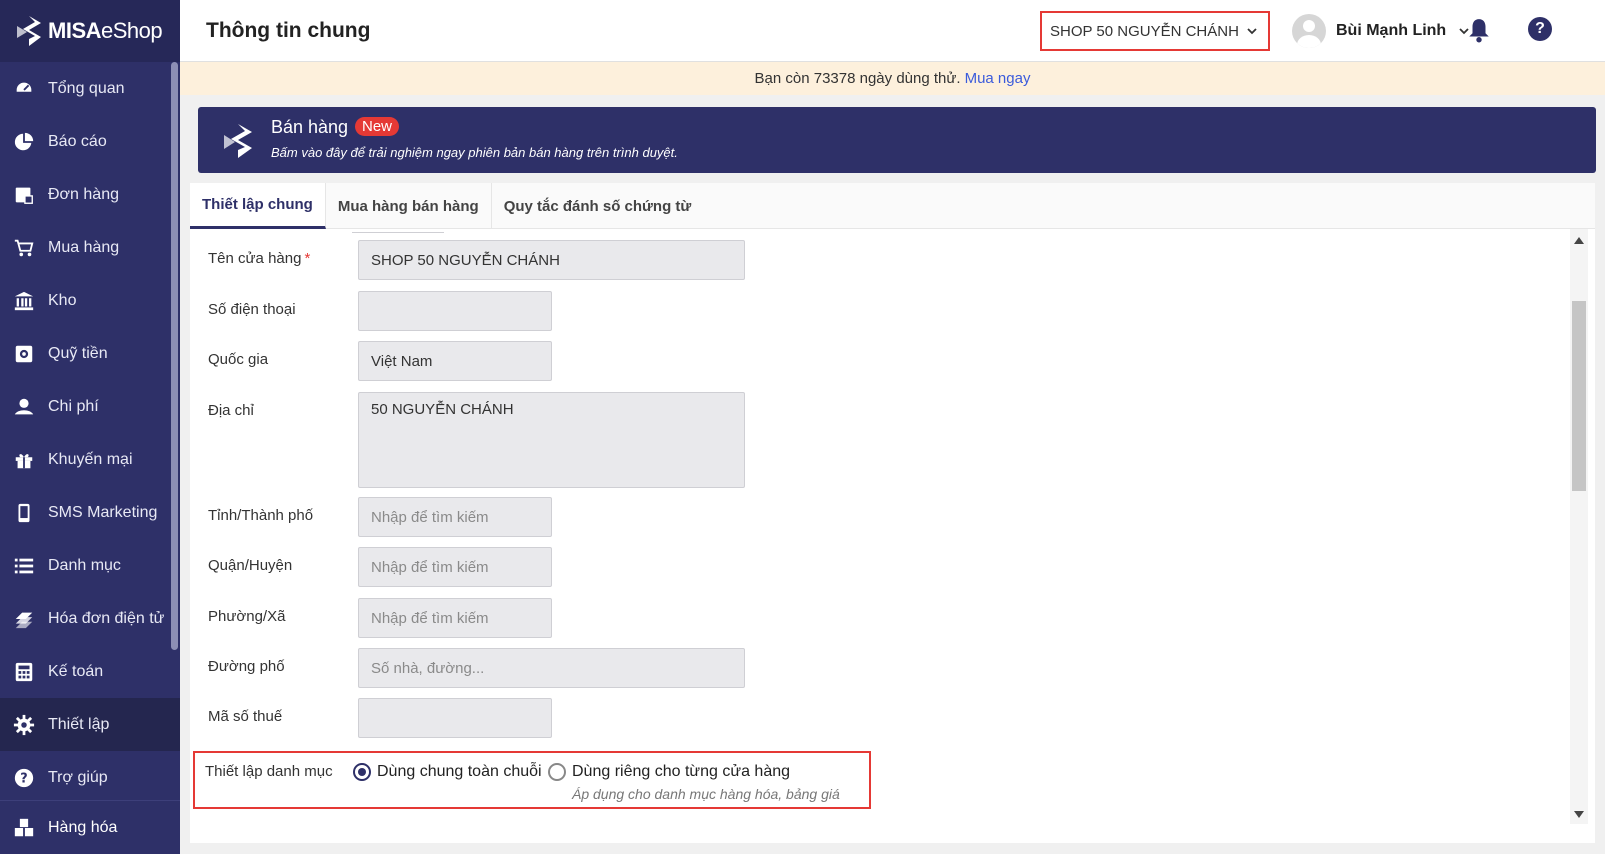 The height and width of the screenshot is (854, 1605). What do you see at coordinates (551, 440) in the screenshot?
I see `address-textarea: 50 NGUYỄN CHÁNH` at bounding box center [551, 440].